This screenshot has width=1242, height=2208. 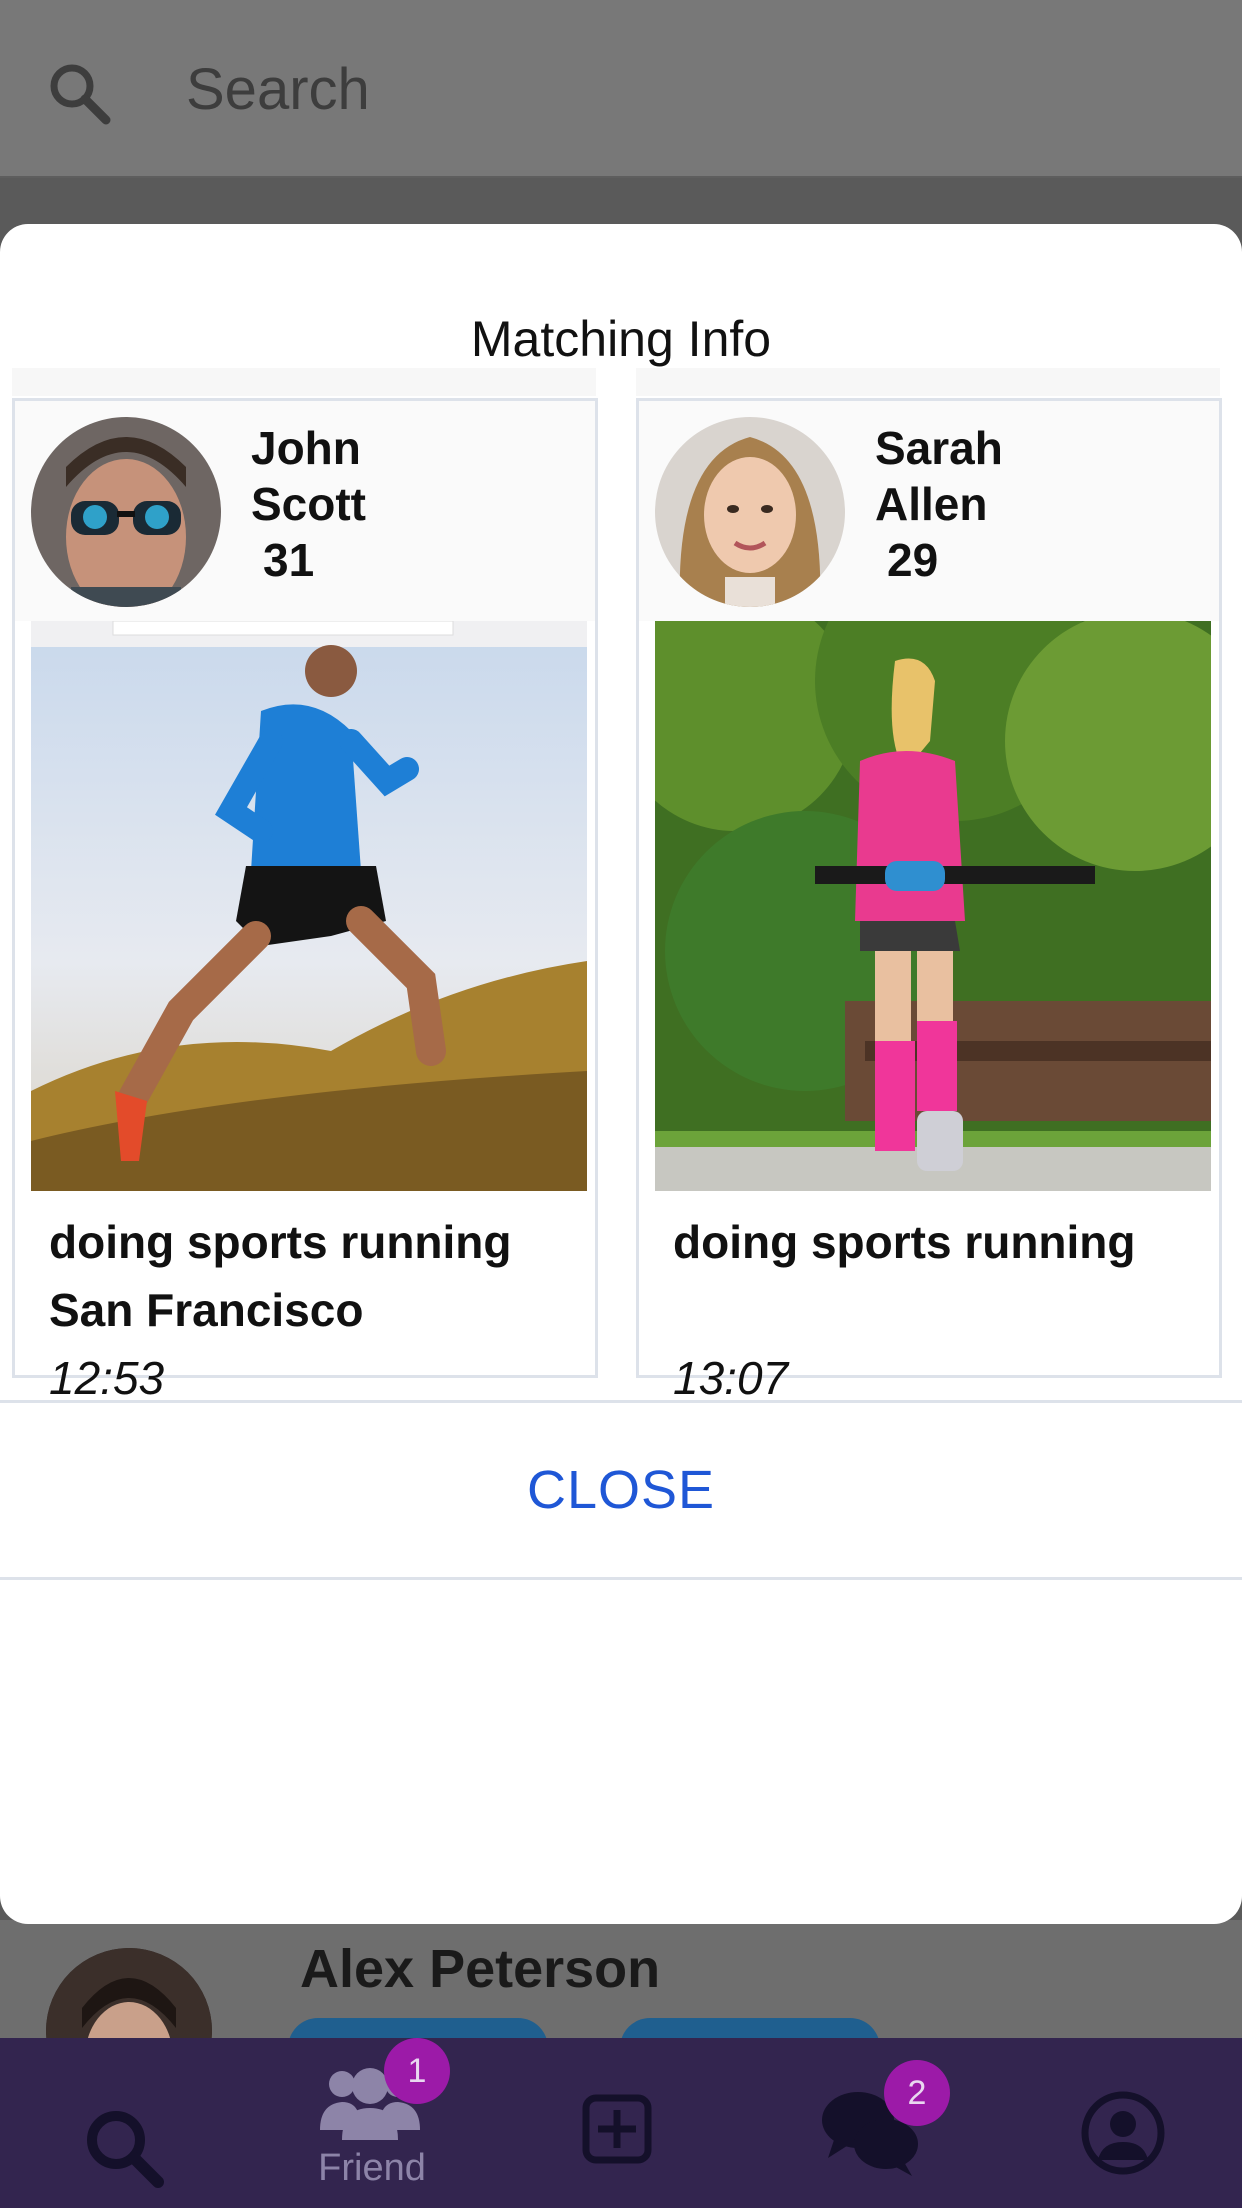 What do you see at coordinates (917, 2093) in the screenshot?
I see `chat-badge: 2` at bounding box center [917, 2093].